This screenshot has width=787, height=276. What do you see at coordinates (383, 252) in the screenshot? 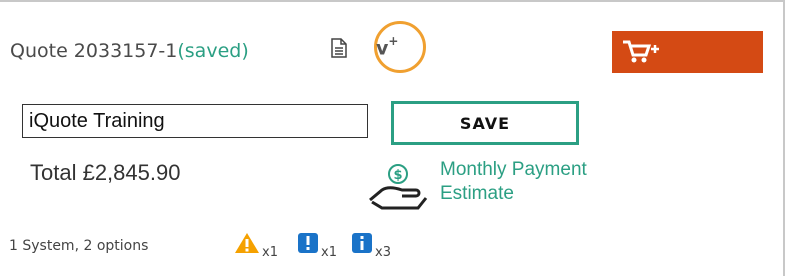
I see `info-count: x3` at bounding box center [383, 252].